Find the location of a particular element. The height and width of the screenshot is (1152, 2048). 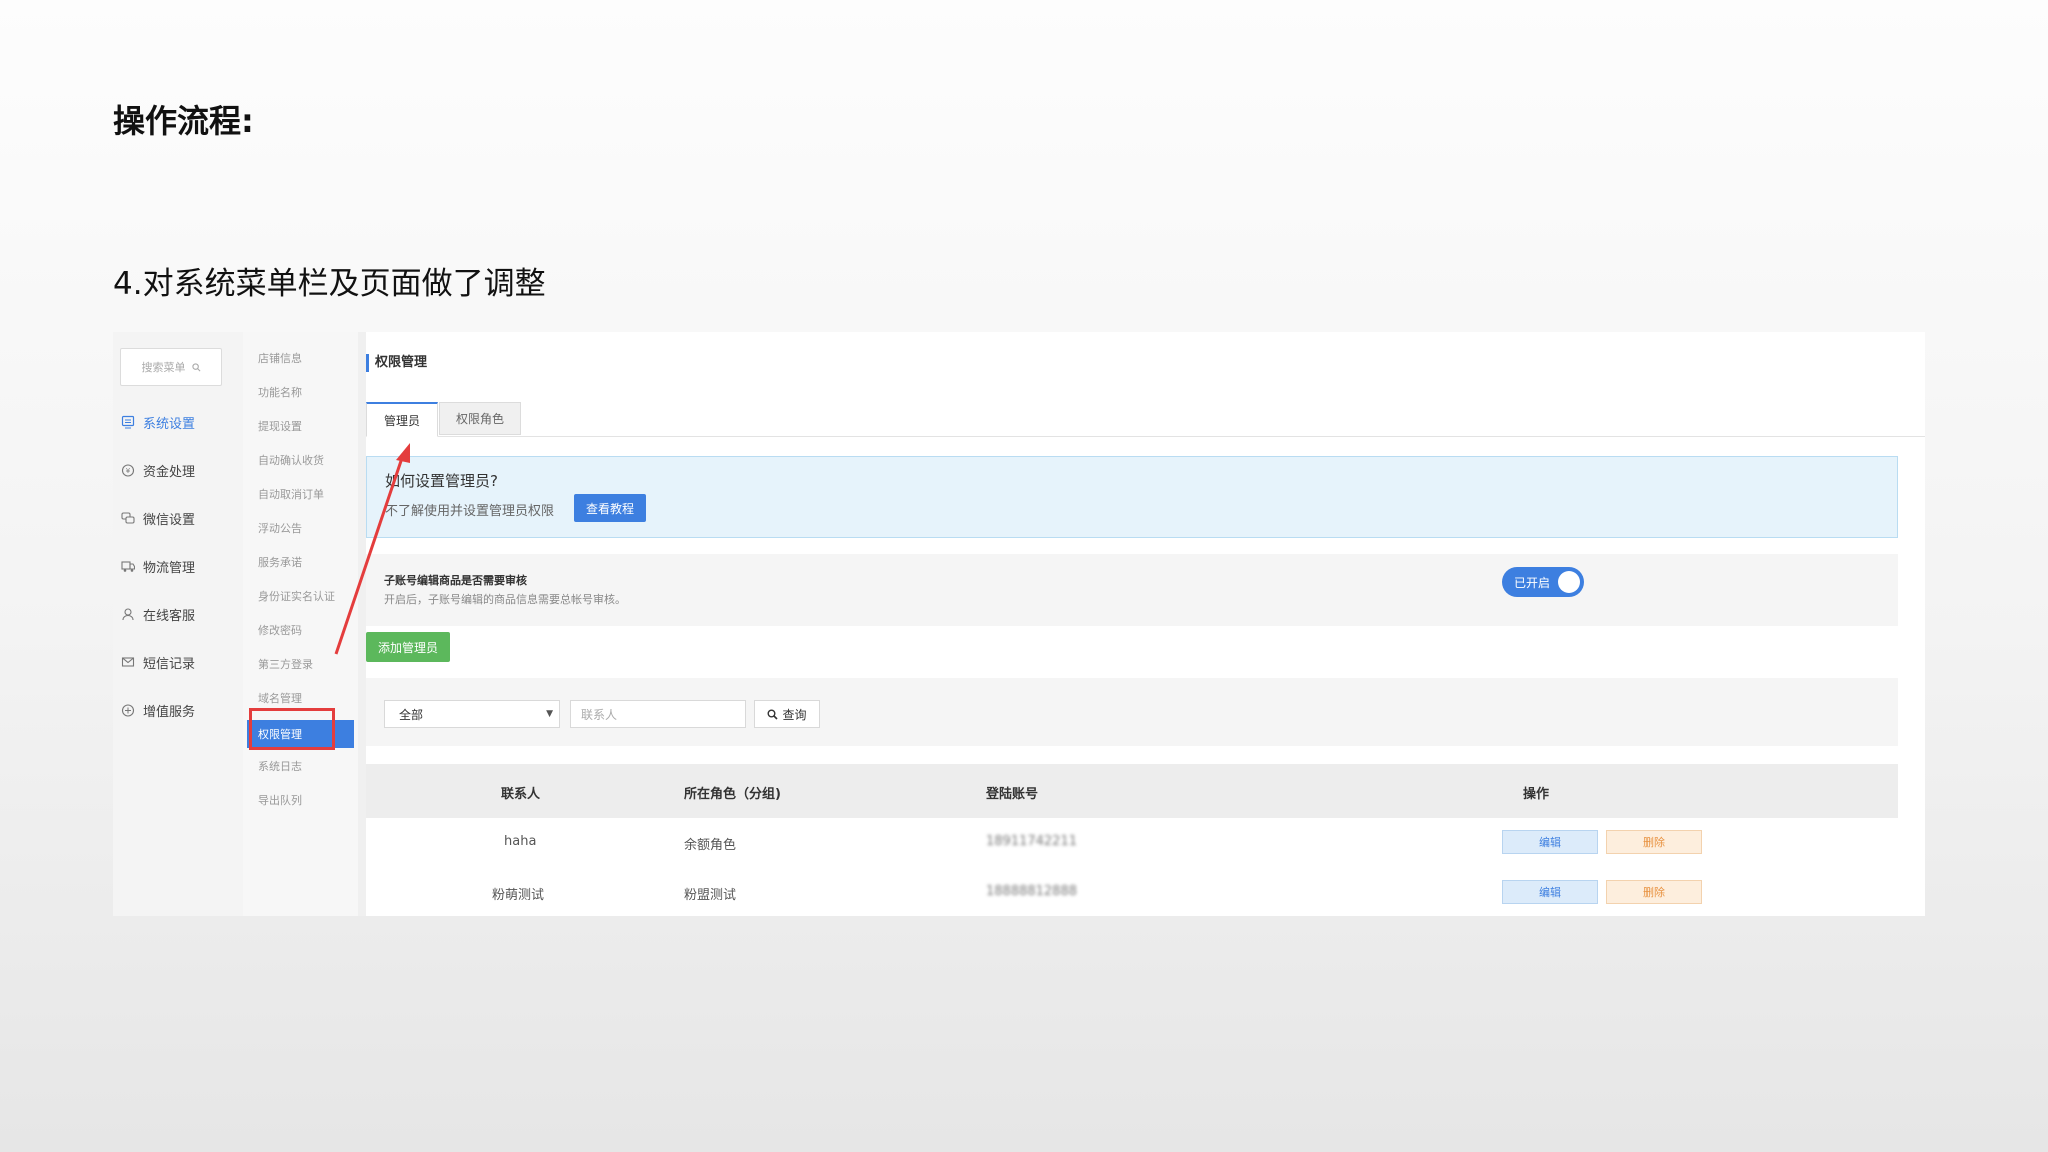

role-select: 全部 ▼ is located at coordinates (472, 714).